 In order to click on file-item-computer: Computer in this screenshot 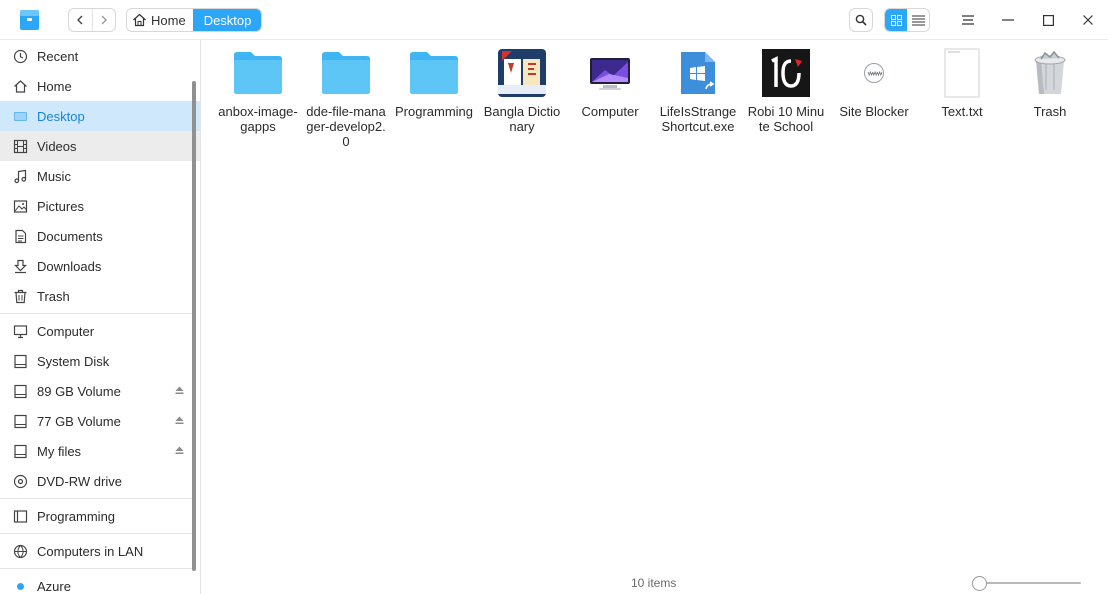, I will do `click(610, 82)`.